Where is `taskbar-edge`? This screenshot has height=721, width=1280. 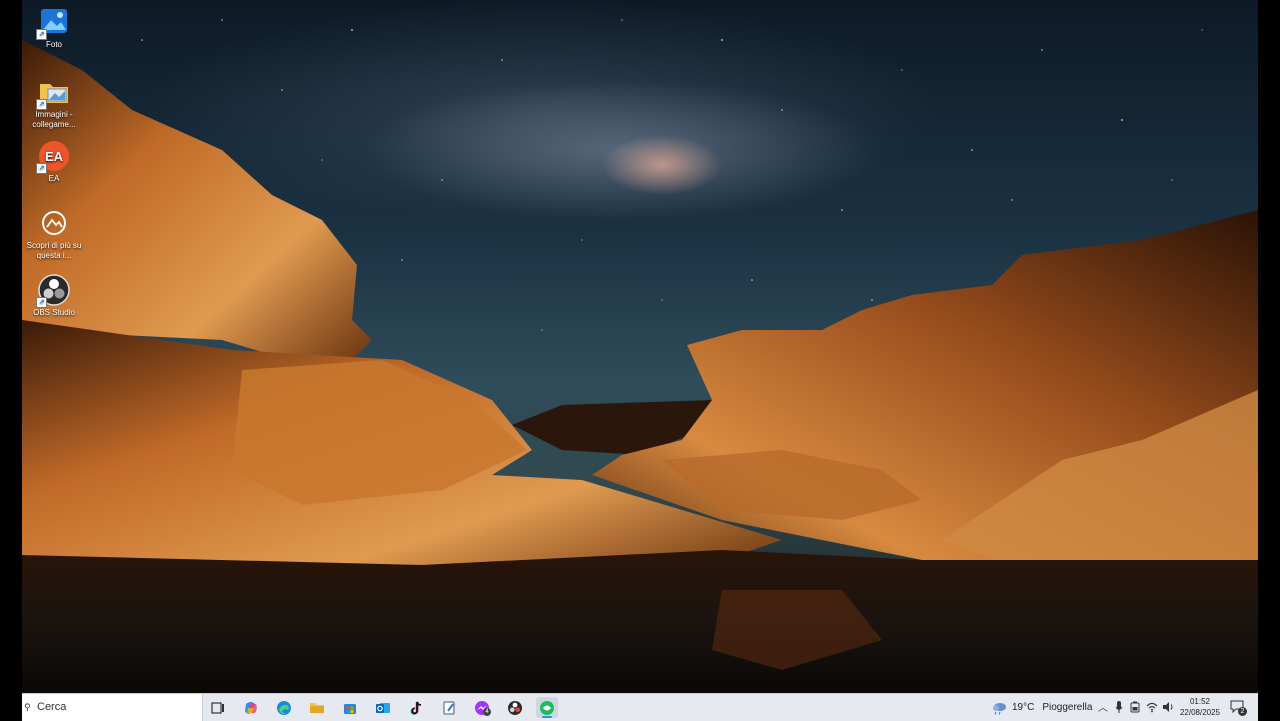 taskbar-edge is located at coordinates (284, 707).